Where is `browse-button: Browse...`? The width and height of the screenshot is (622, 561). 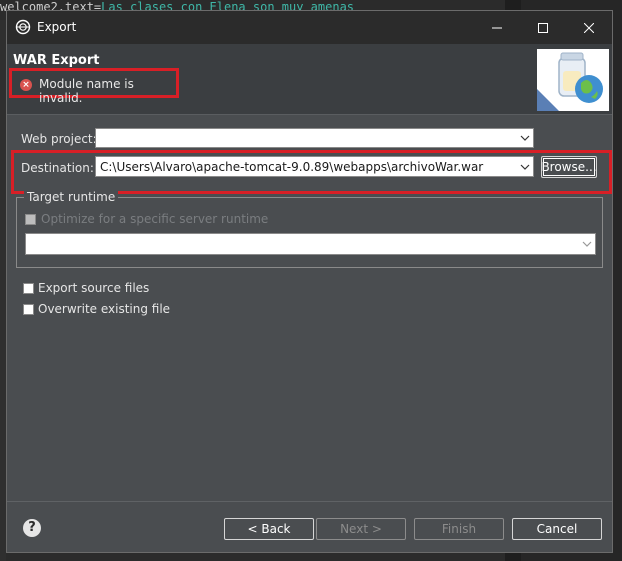 browse-button: Browse... is located at coordinates (569, 167).